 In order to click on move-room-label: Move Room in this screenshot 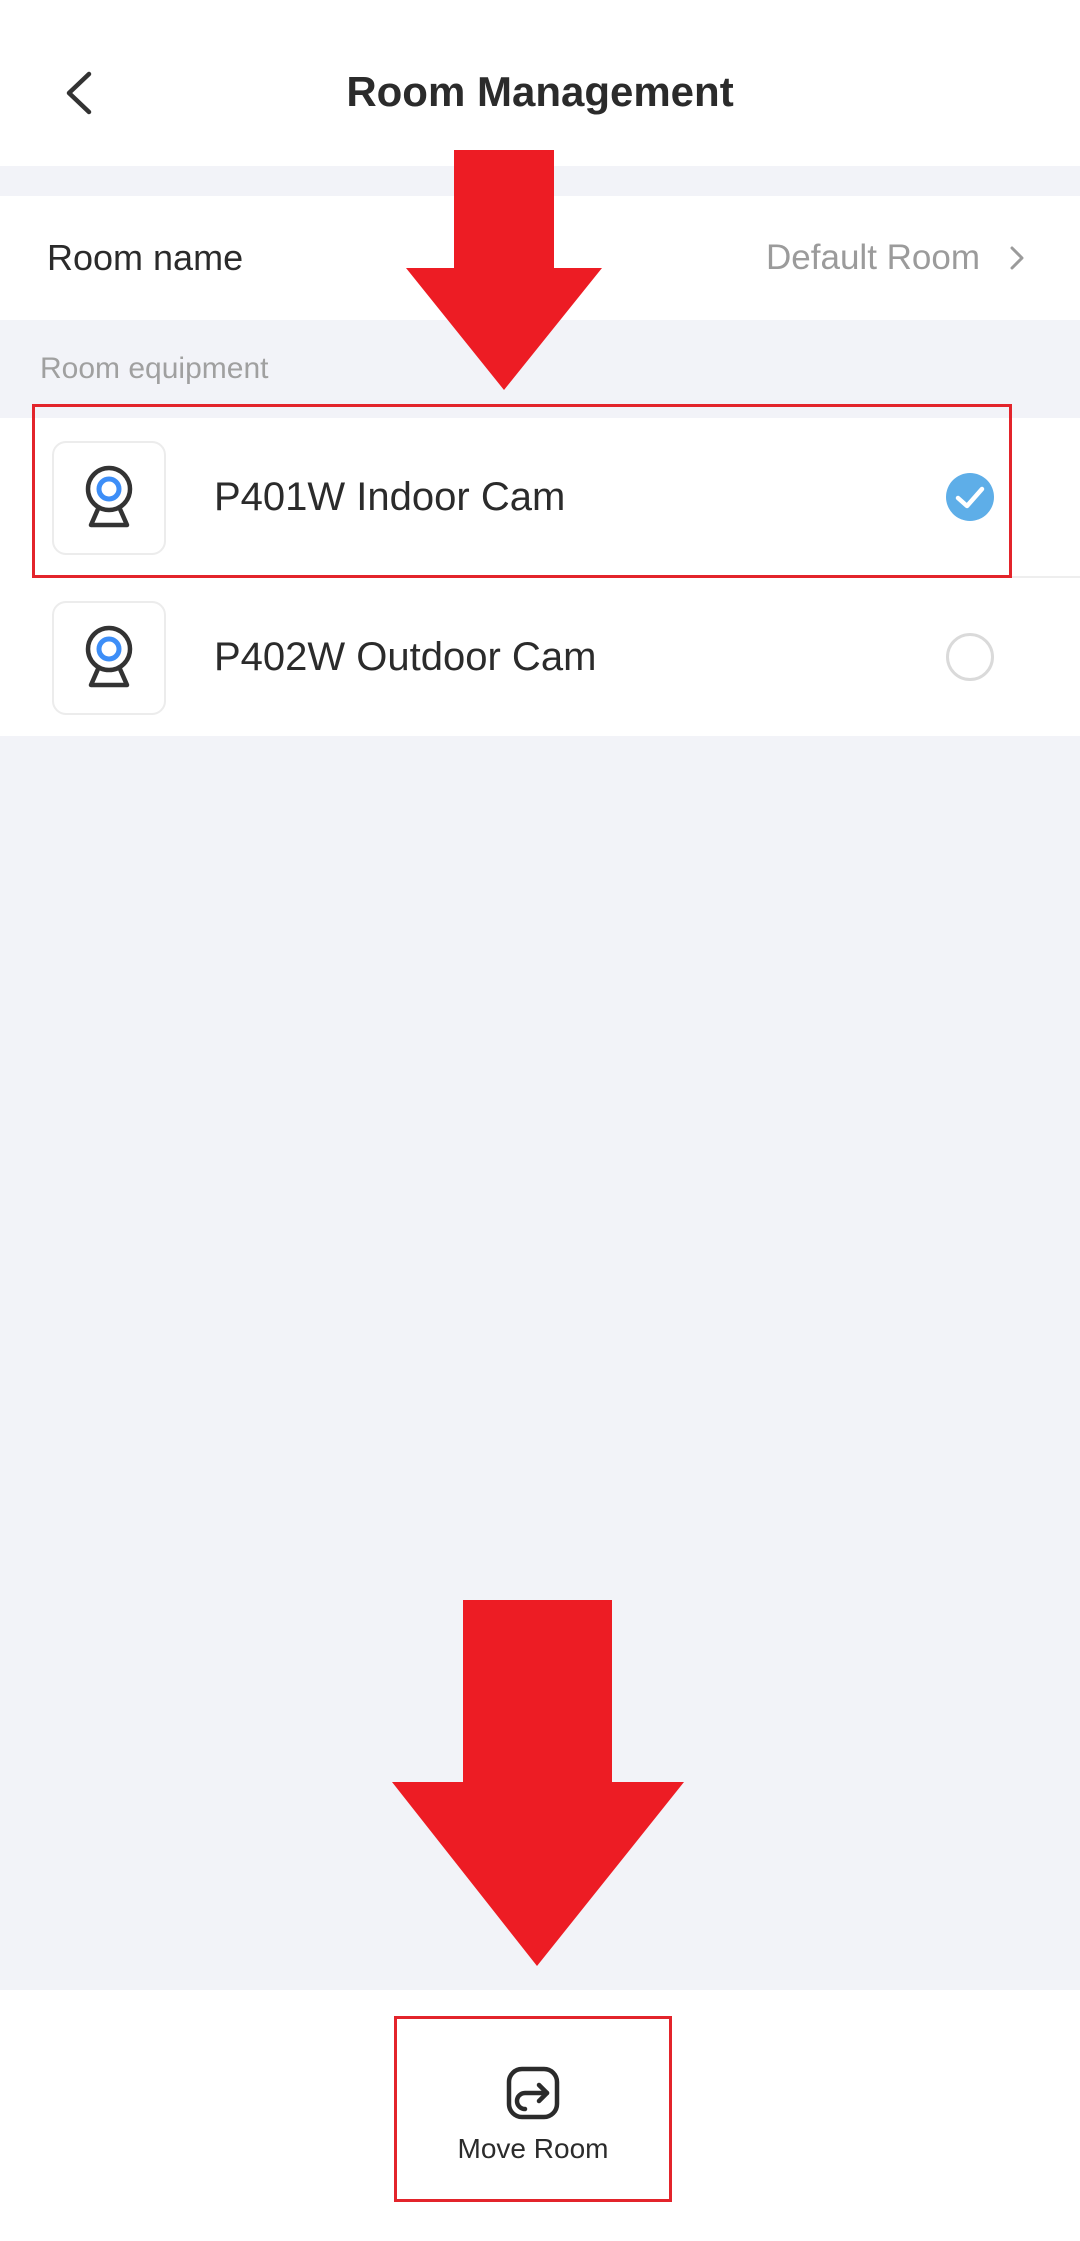, I will do `click(533, 2148)`.